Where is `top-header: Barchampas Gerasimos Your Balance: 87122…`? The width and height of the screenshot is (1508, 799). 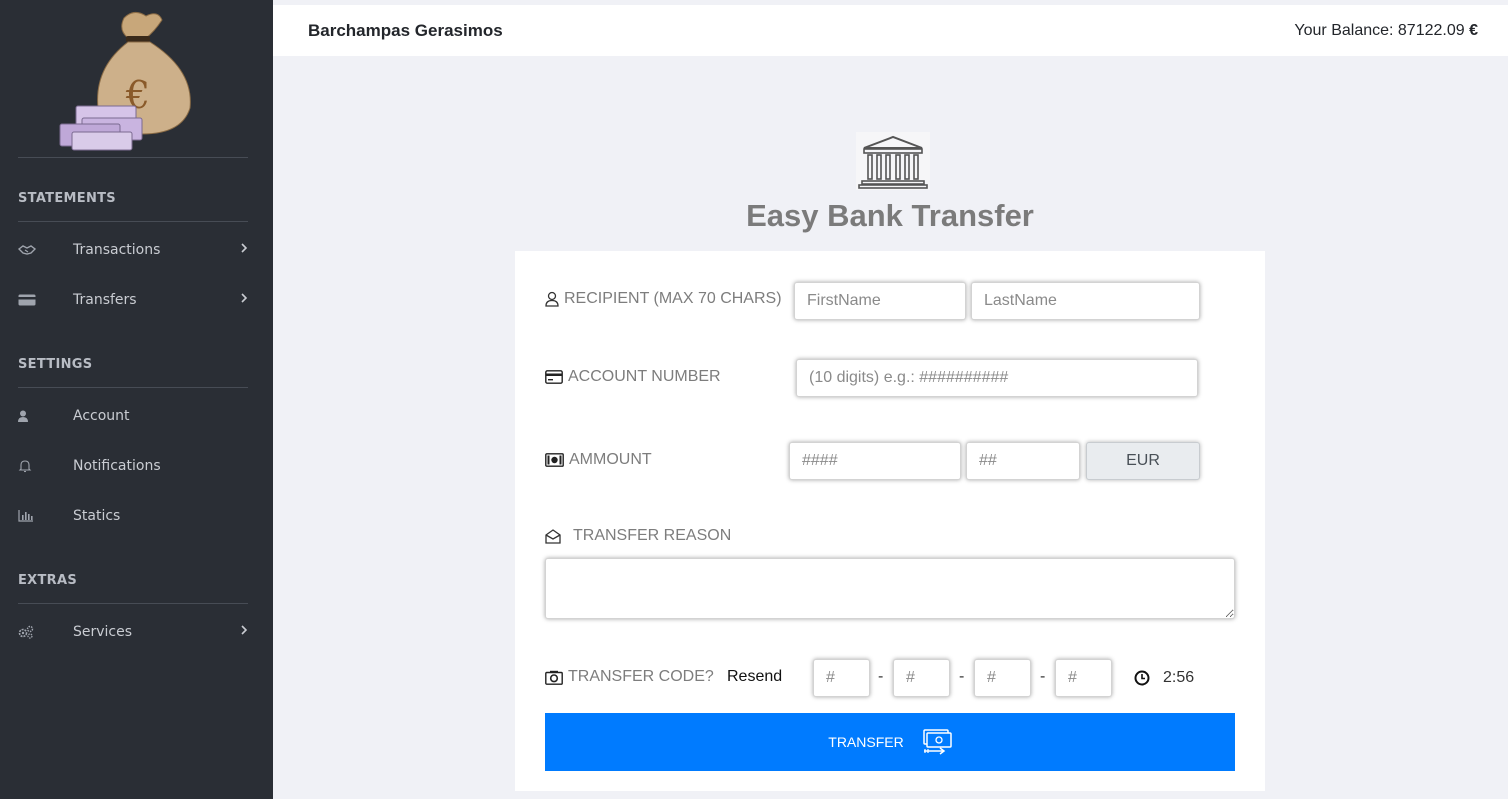
top-header: Barchampas Gerasimos Your Balance: 87122… is located at coordinates (890, 30).